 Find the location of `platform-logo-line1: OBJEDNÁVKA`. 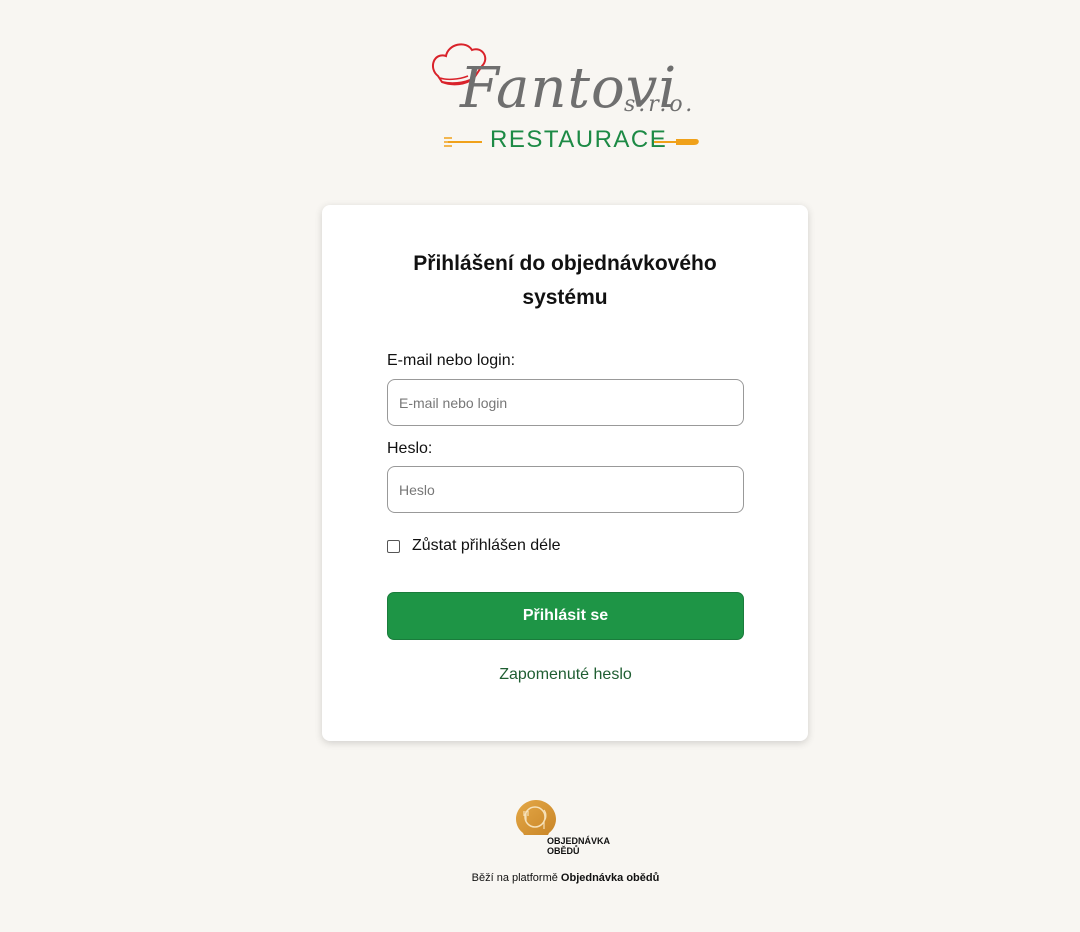

platform-logo-line1: OBJEDNÁVKA is located at coordinates (579, 841).